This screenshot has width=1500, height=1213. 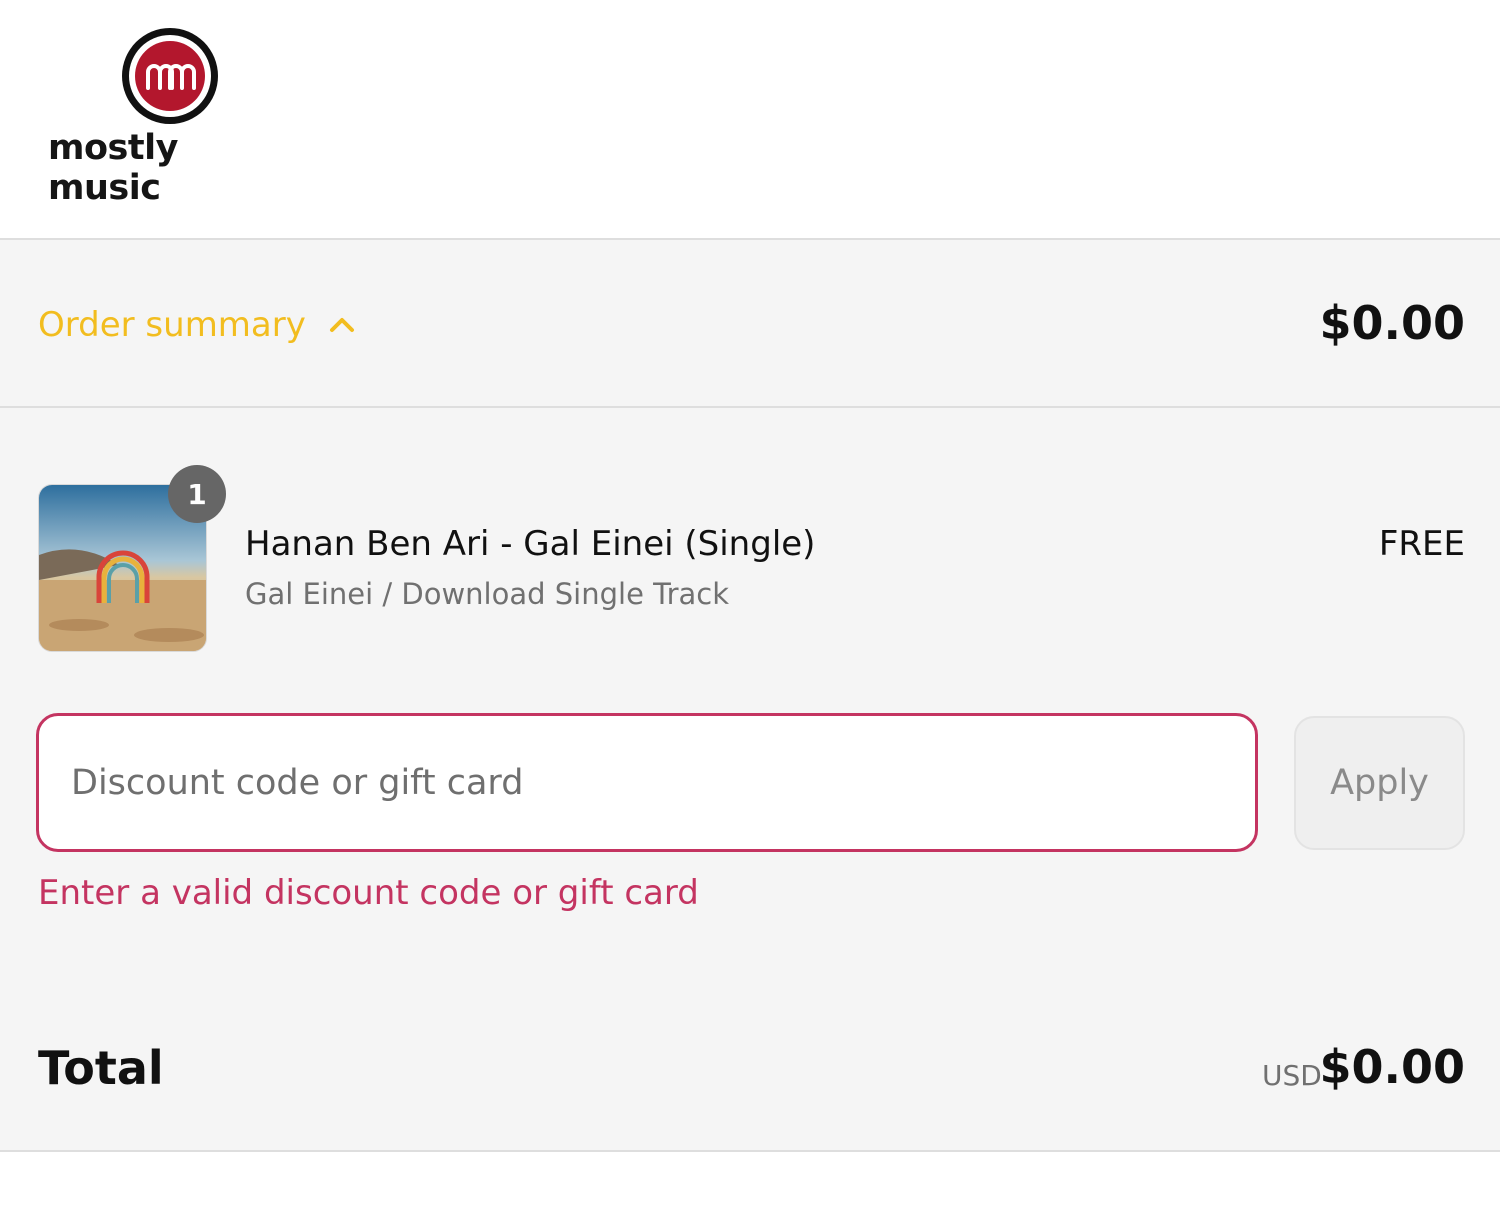 I want to click on mostly-music-logo: mostly music, so click(x=173, y=118).